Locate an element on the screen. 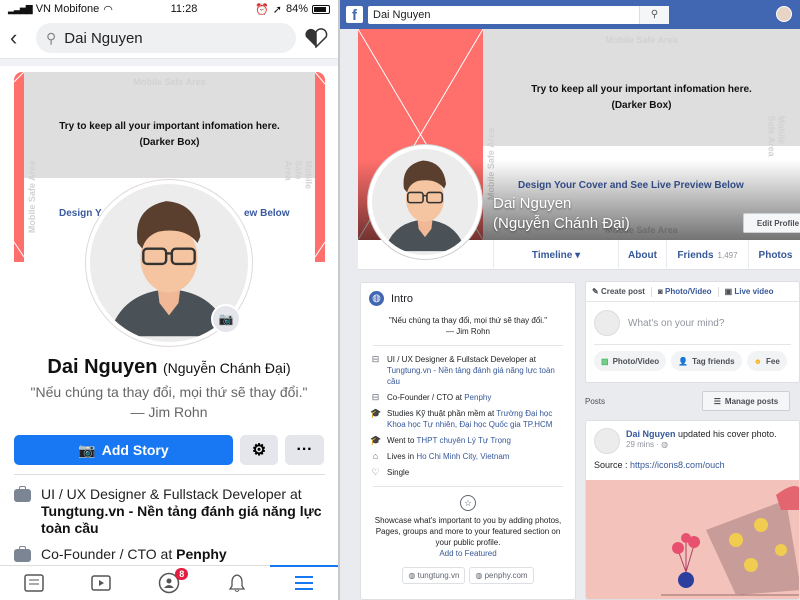 The height and width of the screenshot is (600, 800). composer-actions: ▨ Photo/Video 👤 Tag friends ☻ Fee is located at coordinates (692, 361).